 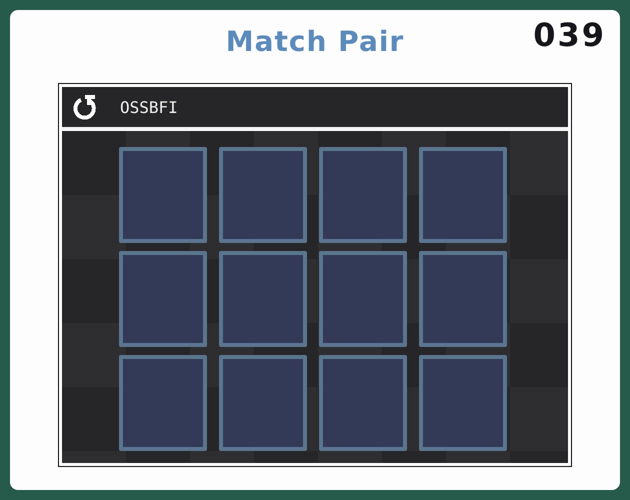 I want to click on score: 039, so click(x=569, y=35).